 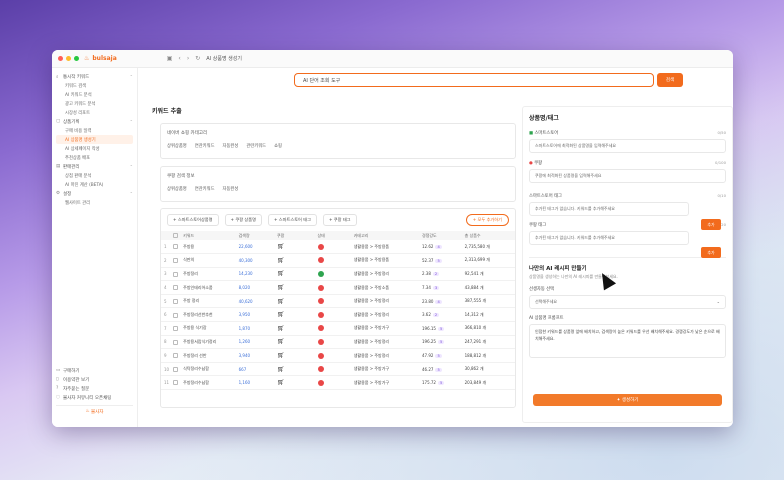 What do you see at coordinates (208, 369) in the screenshot?
I see `keyword-cell: 식탁정리수납함` at bounding box center [208, 369].